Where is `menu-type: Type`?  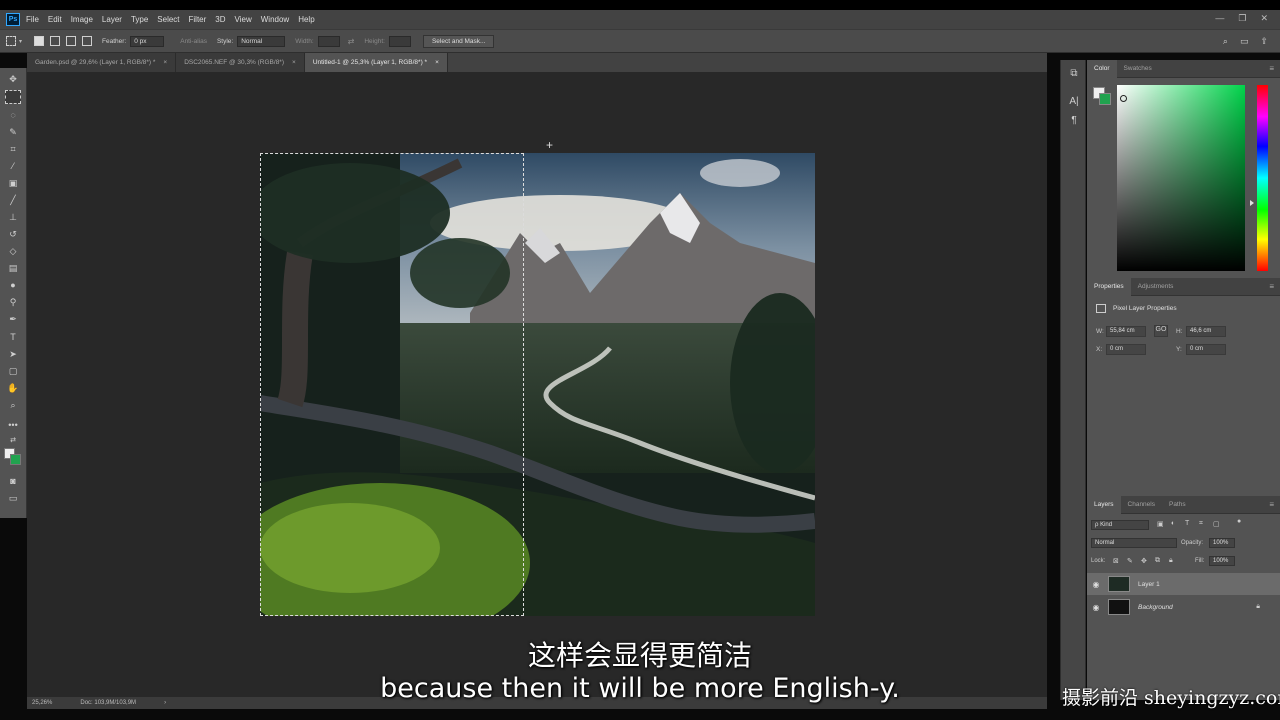
menu-type: Type is located at coordinates (139, 19).